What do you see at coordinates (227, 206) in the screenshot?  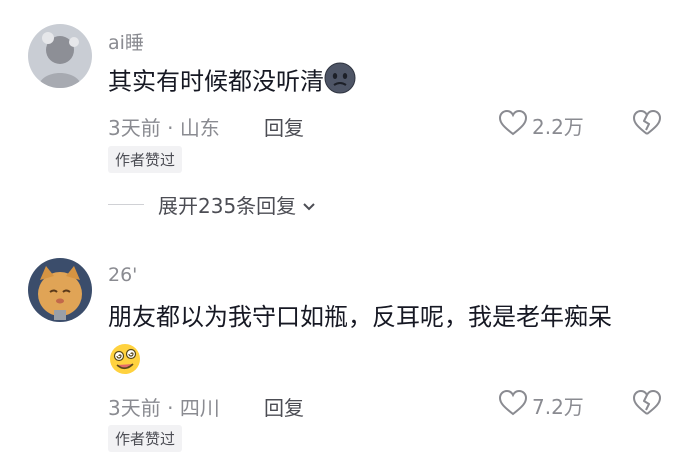 I see `expand-replies-label: 展开235条回复` at bounding box center [227, 206].